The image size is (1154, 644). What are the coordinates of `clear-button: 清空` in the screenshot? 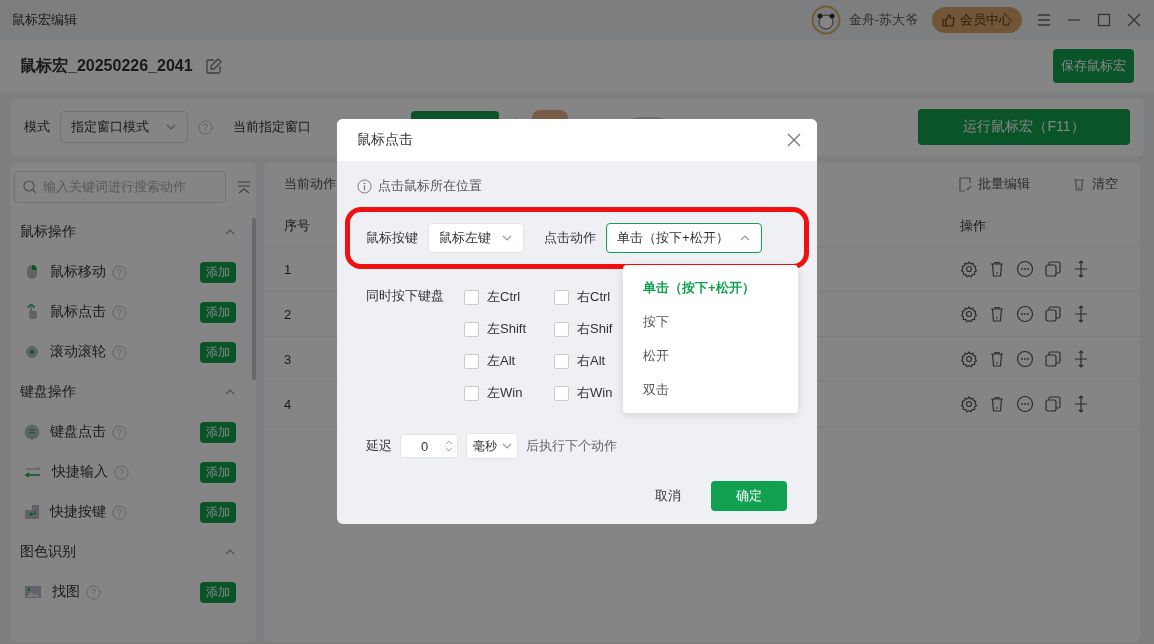 It's located at (1095, 184).